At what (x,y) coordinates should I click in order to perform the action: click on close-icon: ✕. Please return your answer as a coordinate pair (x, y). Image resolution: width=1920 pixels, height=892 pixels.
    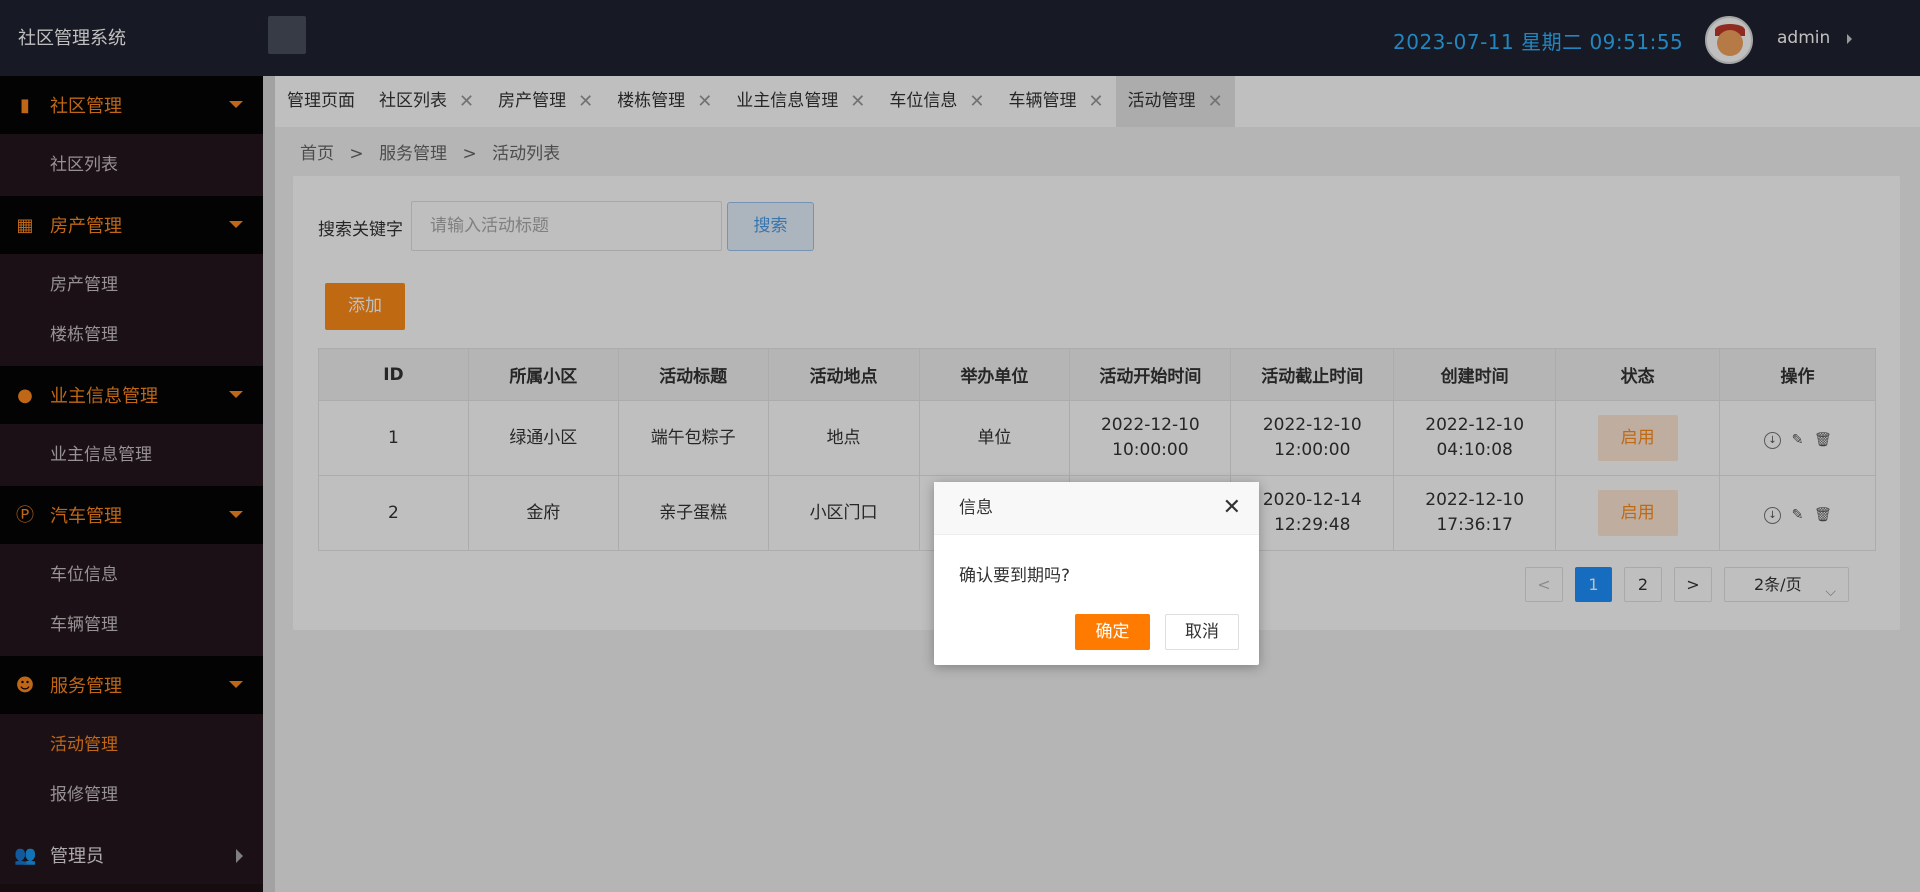
    Looking at the image, I should click on (1232, 508).